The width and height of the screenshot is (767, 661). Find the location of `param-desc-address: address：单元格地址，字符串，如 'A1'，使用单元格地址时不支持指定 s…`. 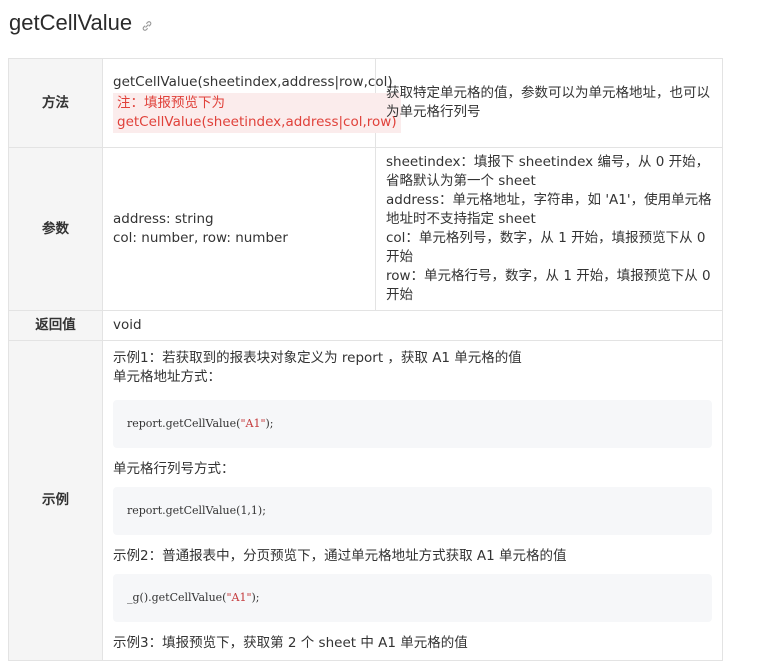

param-desc-address: address：单元格地址，字符串，如 'A1'，使用单元格地址时不支持指定 s… is located at coordinates (549, 209).